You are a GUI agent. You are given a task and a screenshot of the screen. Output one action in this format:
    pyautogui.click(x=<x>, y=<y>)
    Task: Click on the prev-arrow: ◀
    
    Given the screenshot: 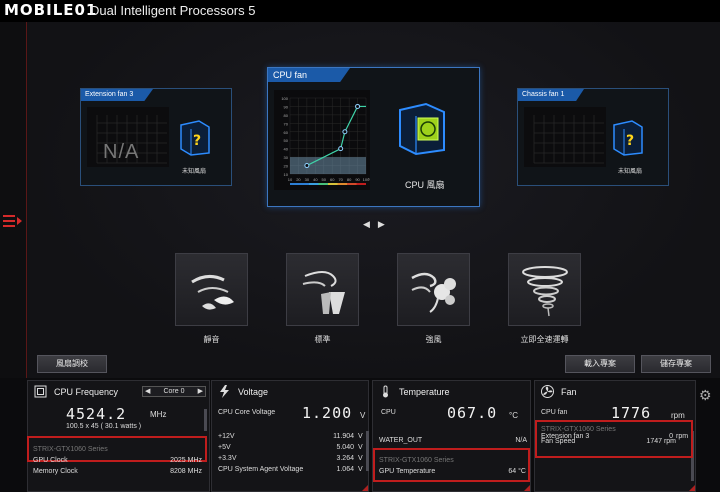 What is the action you would take?
    pyautogui.click(x=370, y=224)
    